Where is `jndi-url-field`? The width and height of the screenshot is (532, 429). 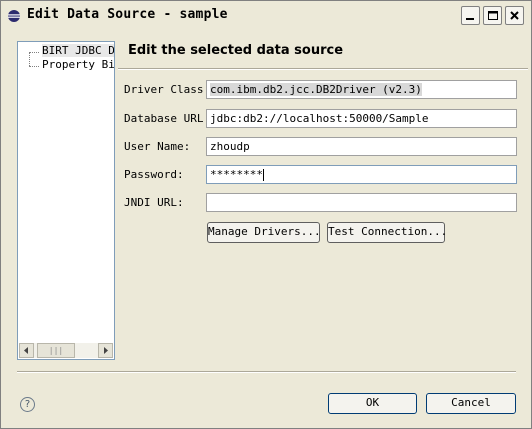 jndi-url-field is located at coordinates (361, 202).